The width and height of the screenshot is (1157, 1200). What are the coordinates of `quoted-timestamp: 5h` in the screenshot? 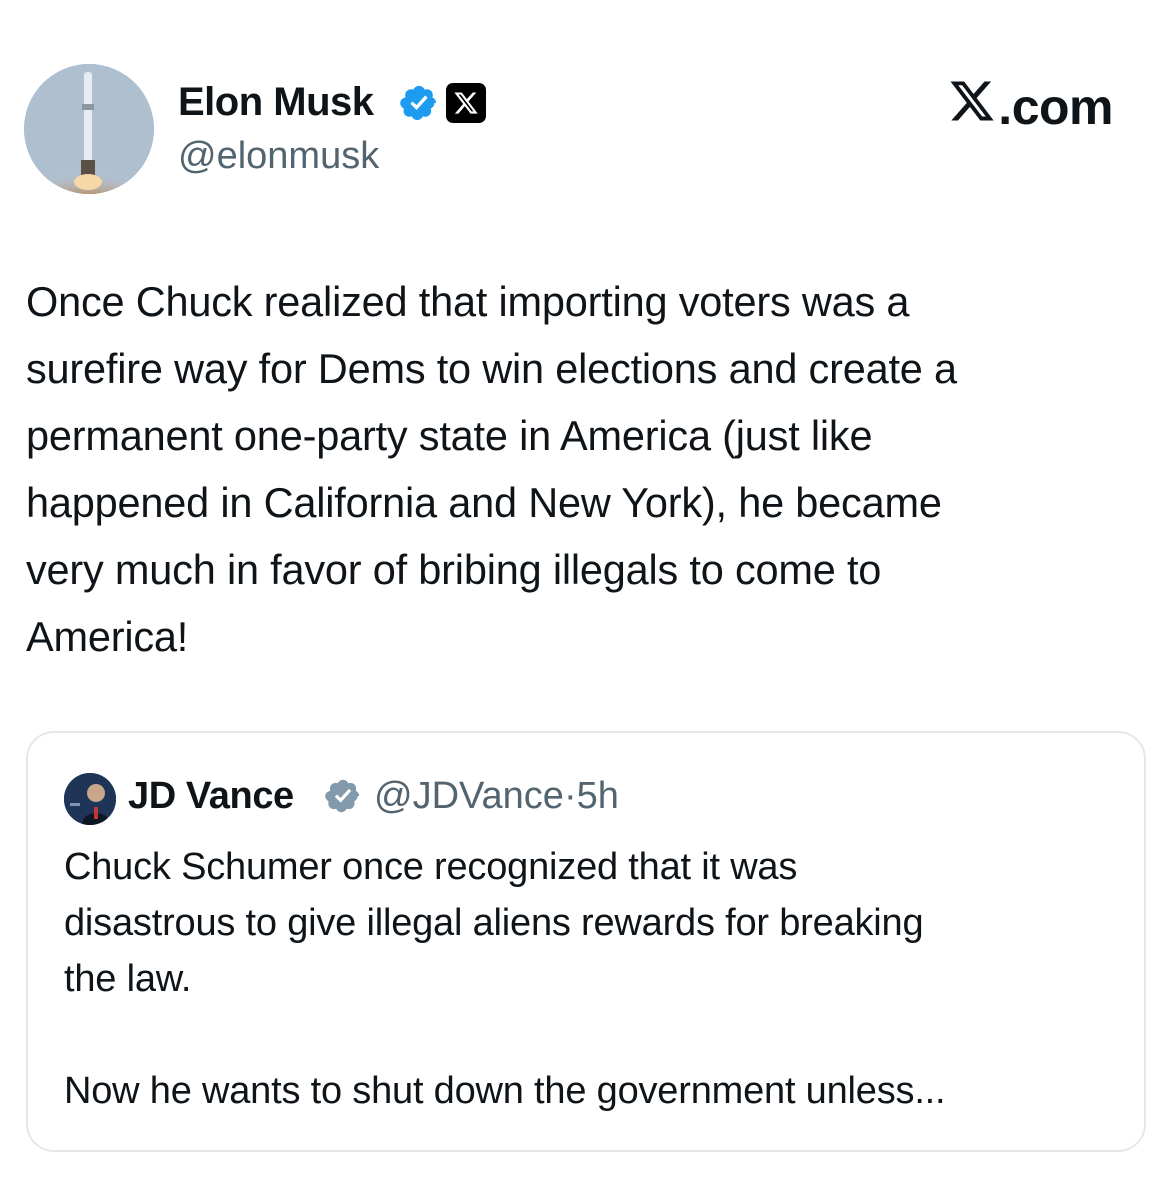 It's located at (598, 796).